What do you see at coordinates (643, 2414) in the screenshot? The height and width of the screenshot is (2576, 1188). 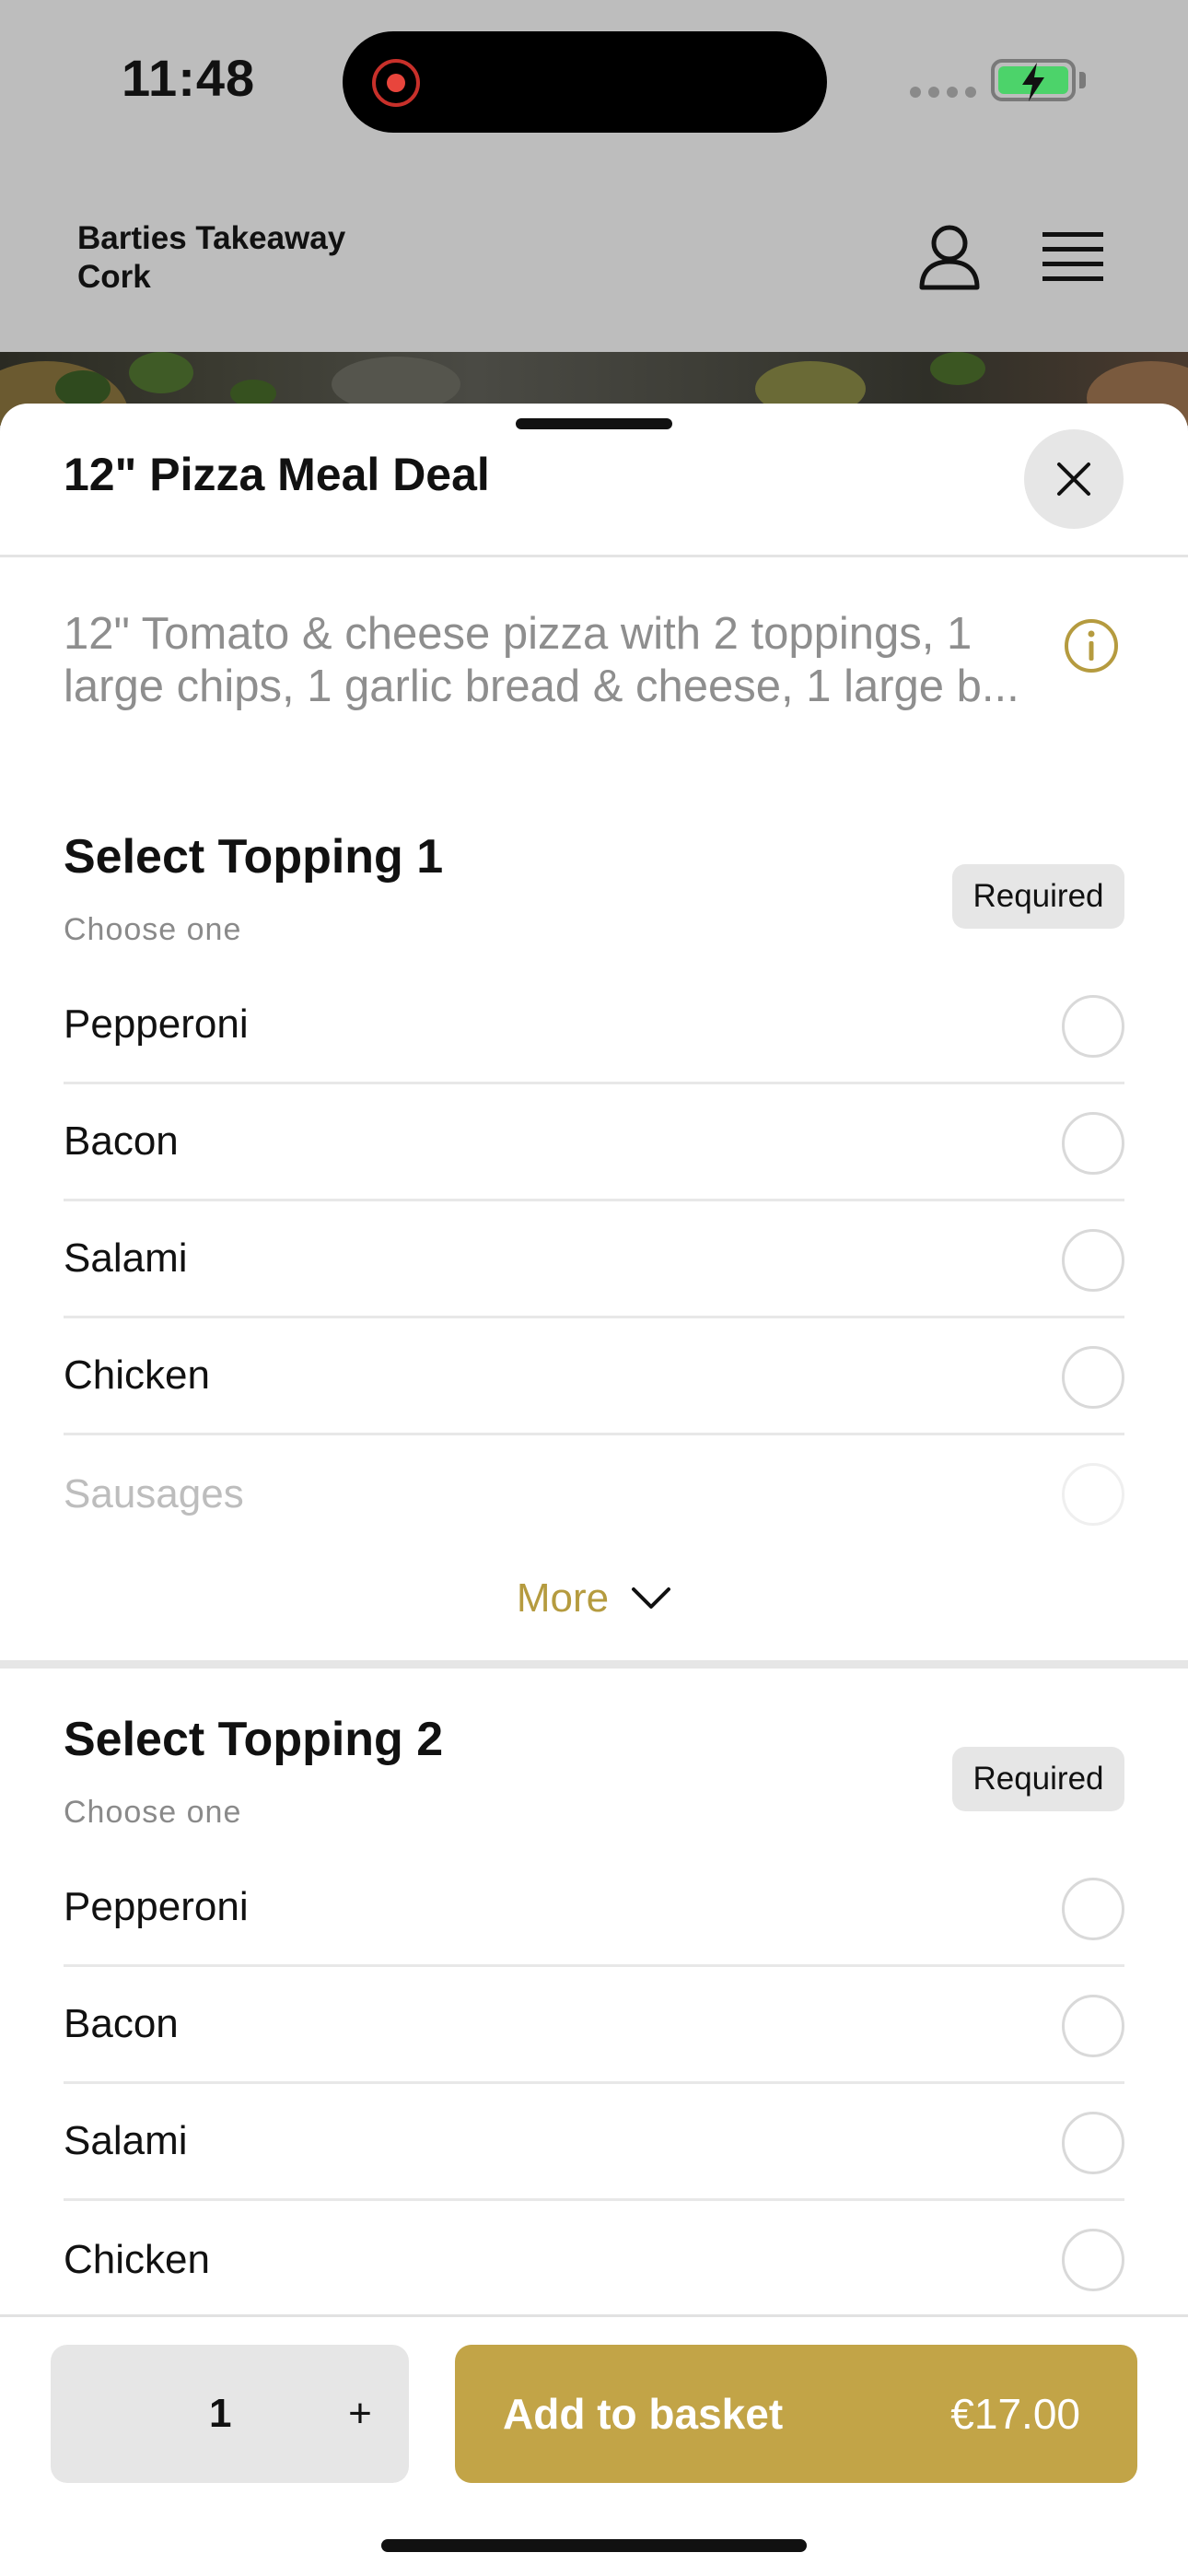 I see `add-to-basket-label: Add to basket` at bounding box center [643, 2414].